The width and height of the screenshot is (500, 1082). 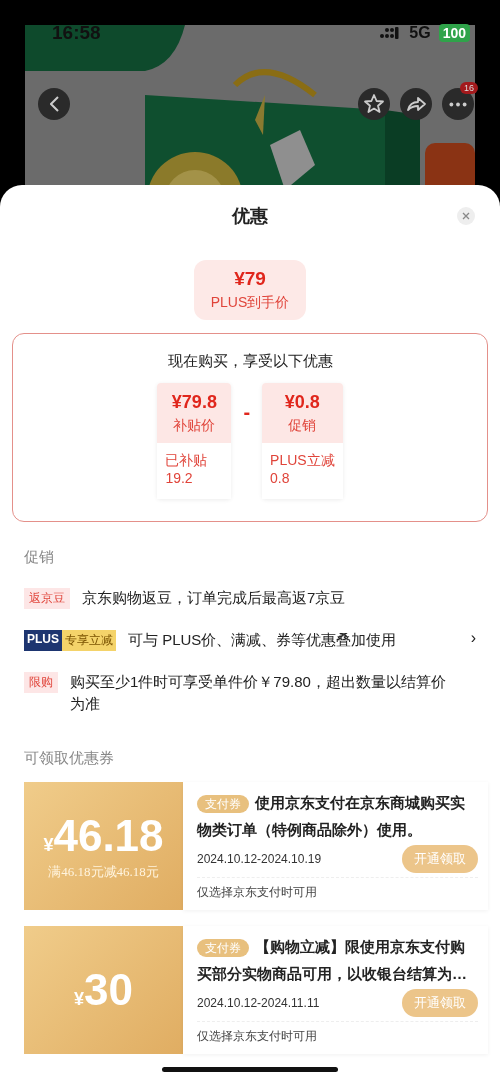 I want to click on card-label: 补贴价, so click(x=194, y=425).